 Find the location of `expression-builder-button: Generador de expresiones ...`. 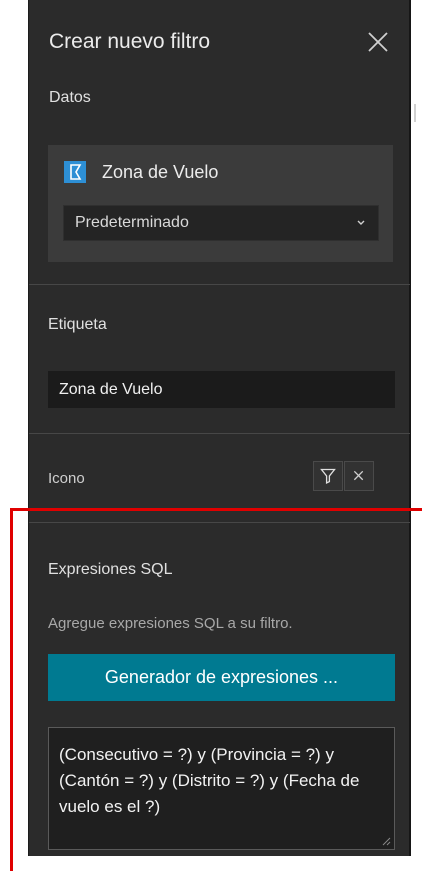

expression-builder-button: Generador de expresiones ... is located at coordinates (221, 677).